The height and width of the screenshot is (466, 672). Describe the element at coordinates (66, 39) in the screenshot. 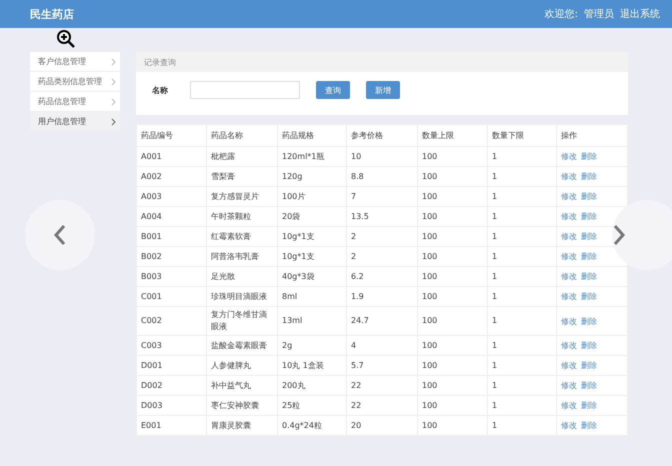

I see `zoom-cursor-icon` at that location.